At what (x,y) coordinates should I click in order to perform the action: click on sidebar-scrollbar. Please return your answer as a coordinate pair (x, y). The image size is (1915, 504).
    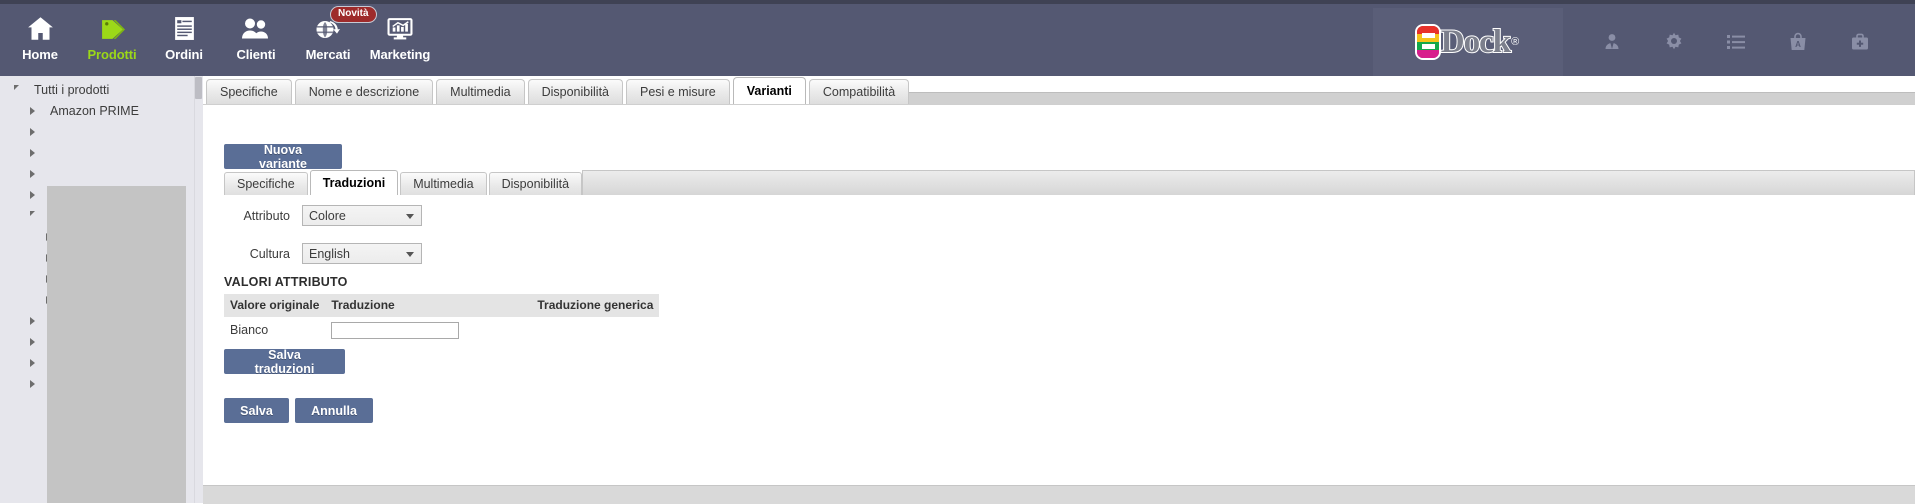
    Looking at the image, I should click on (198, 289).